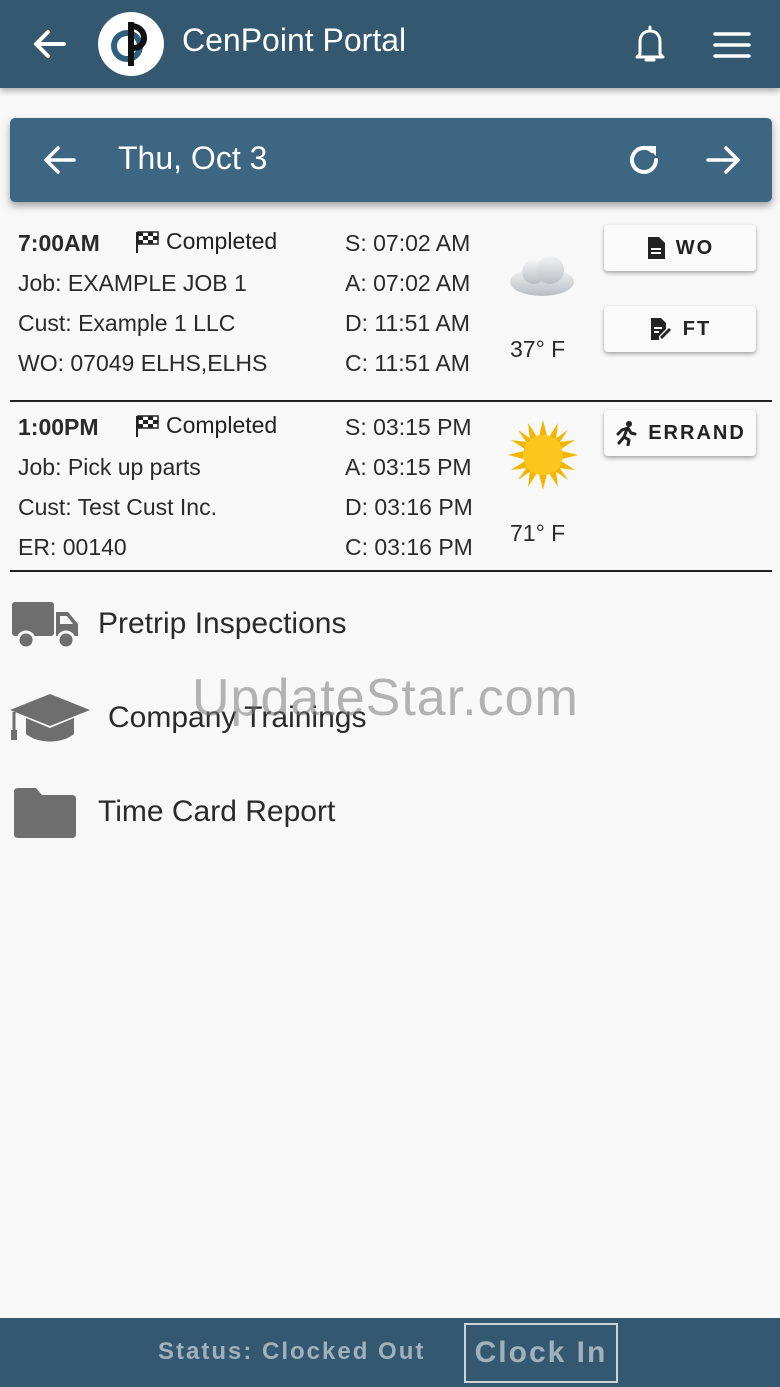  I want to click on wo-button: WO, so click(680, 248).